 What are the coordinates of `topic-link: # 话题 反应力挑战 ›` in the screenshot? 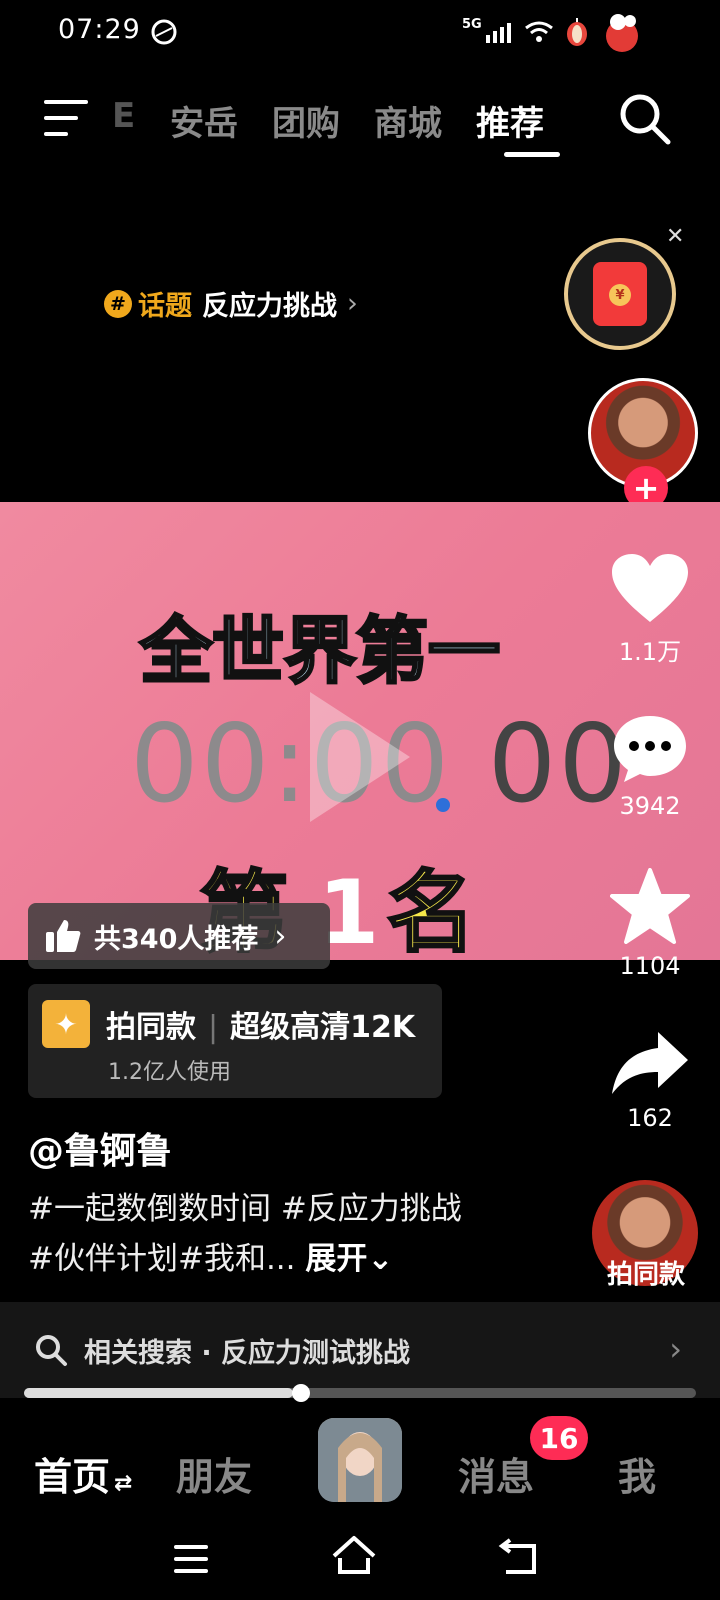 It's located at (231, 303).